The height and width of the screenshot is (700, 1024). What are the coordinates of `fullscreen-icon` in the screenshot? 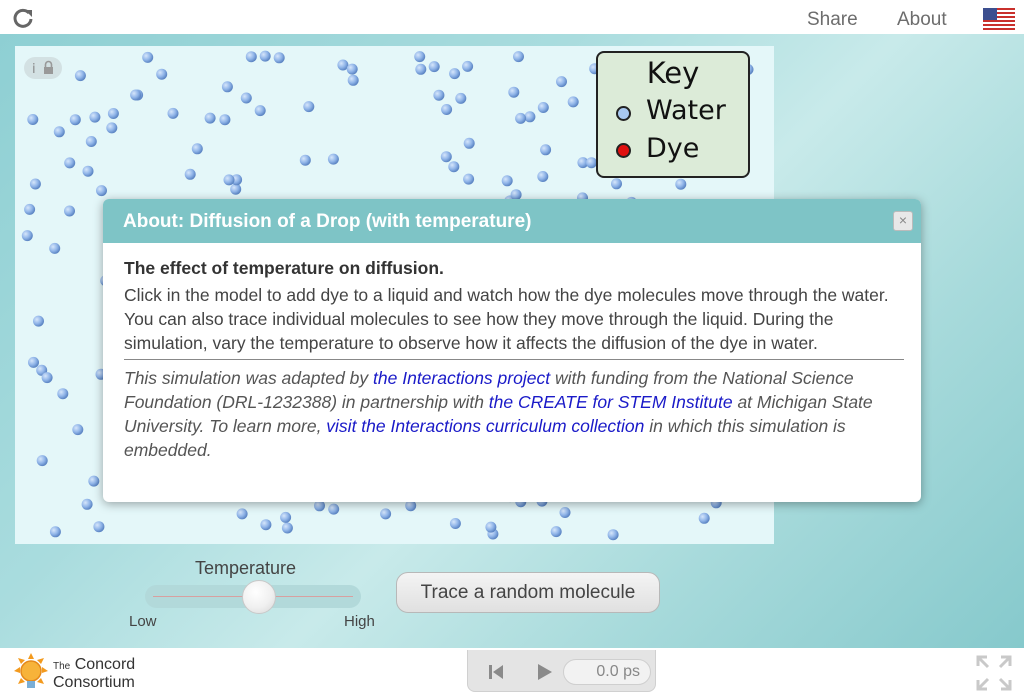 It's located at (994, 673).